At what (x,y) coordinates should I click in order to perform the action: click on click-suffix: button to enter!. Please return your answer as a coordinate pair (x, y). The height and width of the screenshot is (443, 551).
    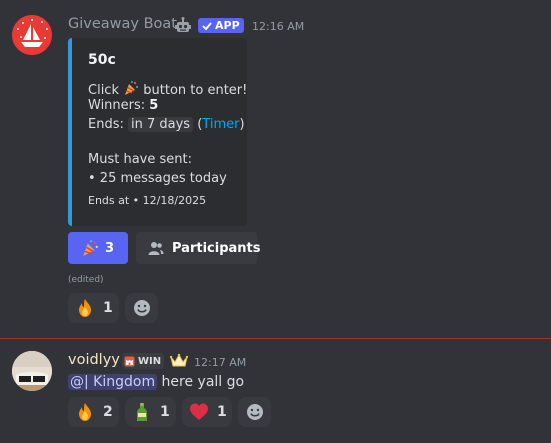
    Looking at the image, I should click on (195, 90).